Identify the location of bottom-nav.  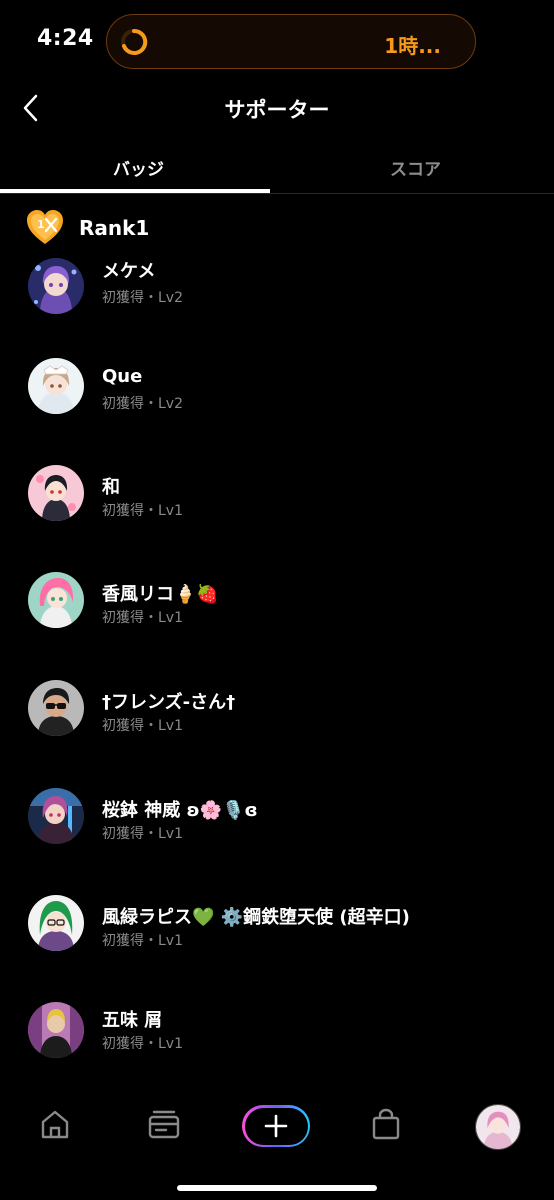
(277, 1132).